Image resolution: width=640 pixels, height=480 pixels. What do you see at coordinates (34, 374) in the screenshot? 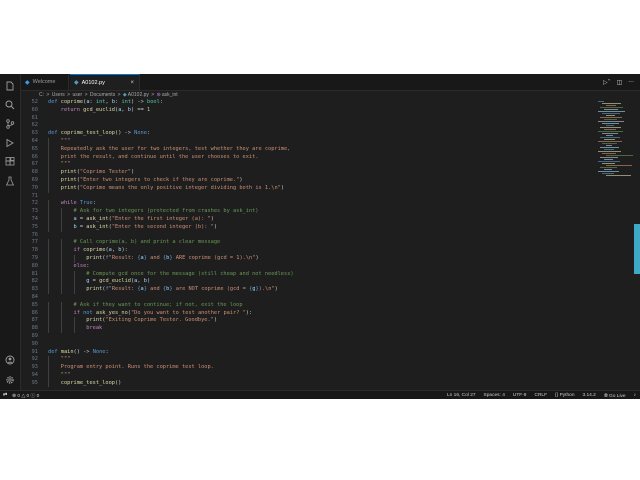
I see `line-number: 94` at bounding box center [34, 374].